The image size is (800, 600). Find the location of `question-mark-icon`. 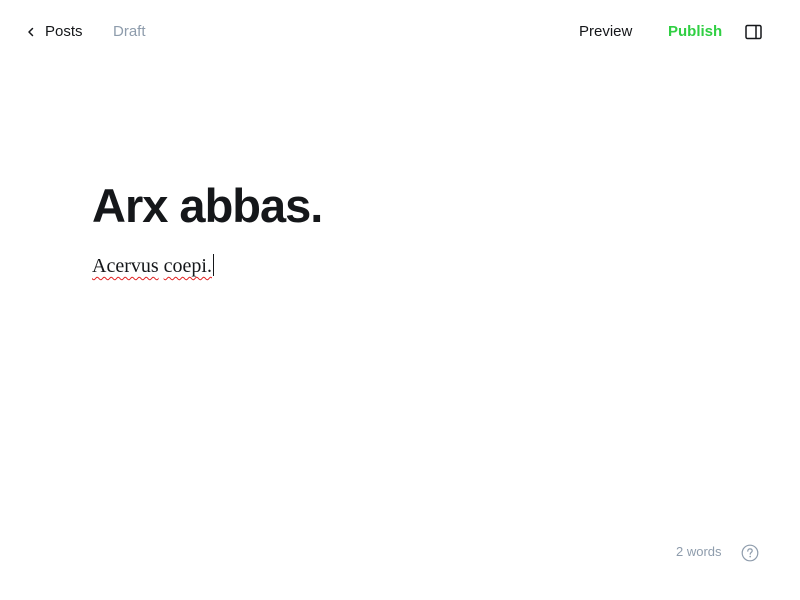

question-mark-icon is located at coordinates (750, 553).